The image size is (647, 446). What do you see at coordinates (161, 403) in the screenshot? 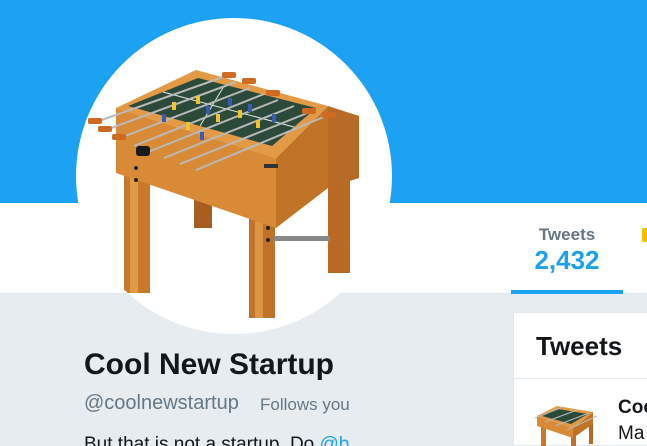
I see `profile-handle: @coolnewstartup` at bounding box center [161, 403].